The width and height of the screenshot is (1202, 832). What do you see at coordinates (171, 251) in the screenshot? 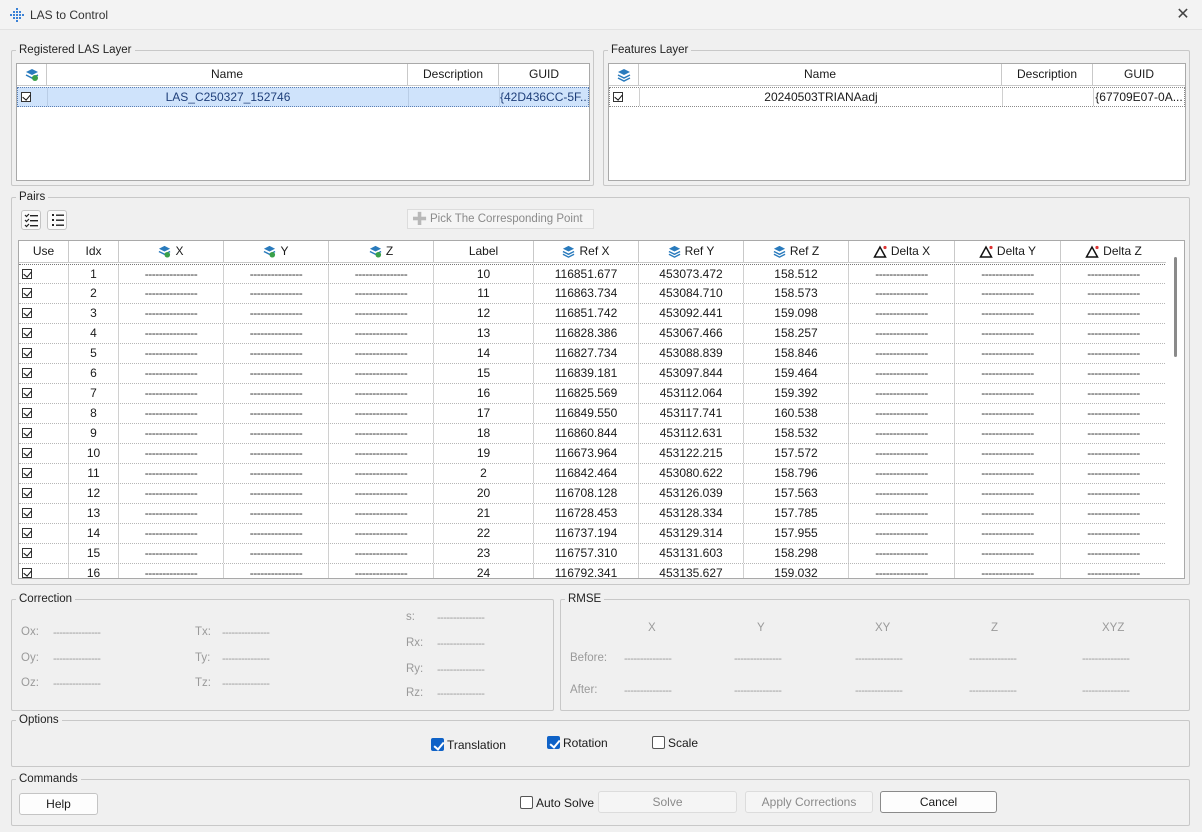
I see `column-x: X` at bounding box center [171, 251].